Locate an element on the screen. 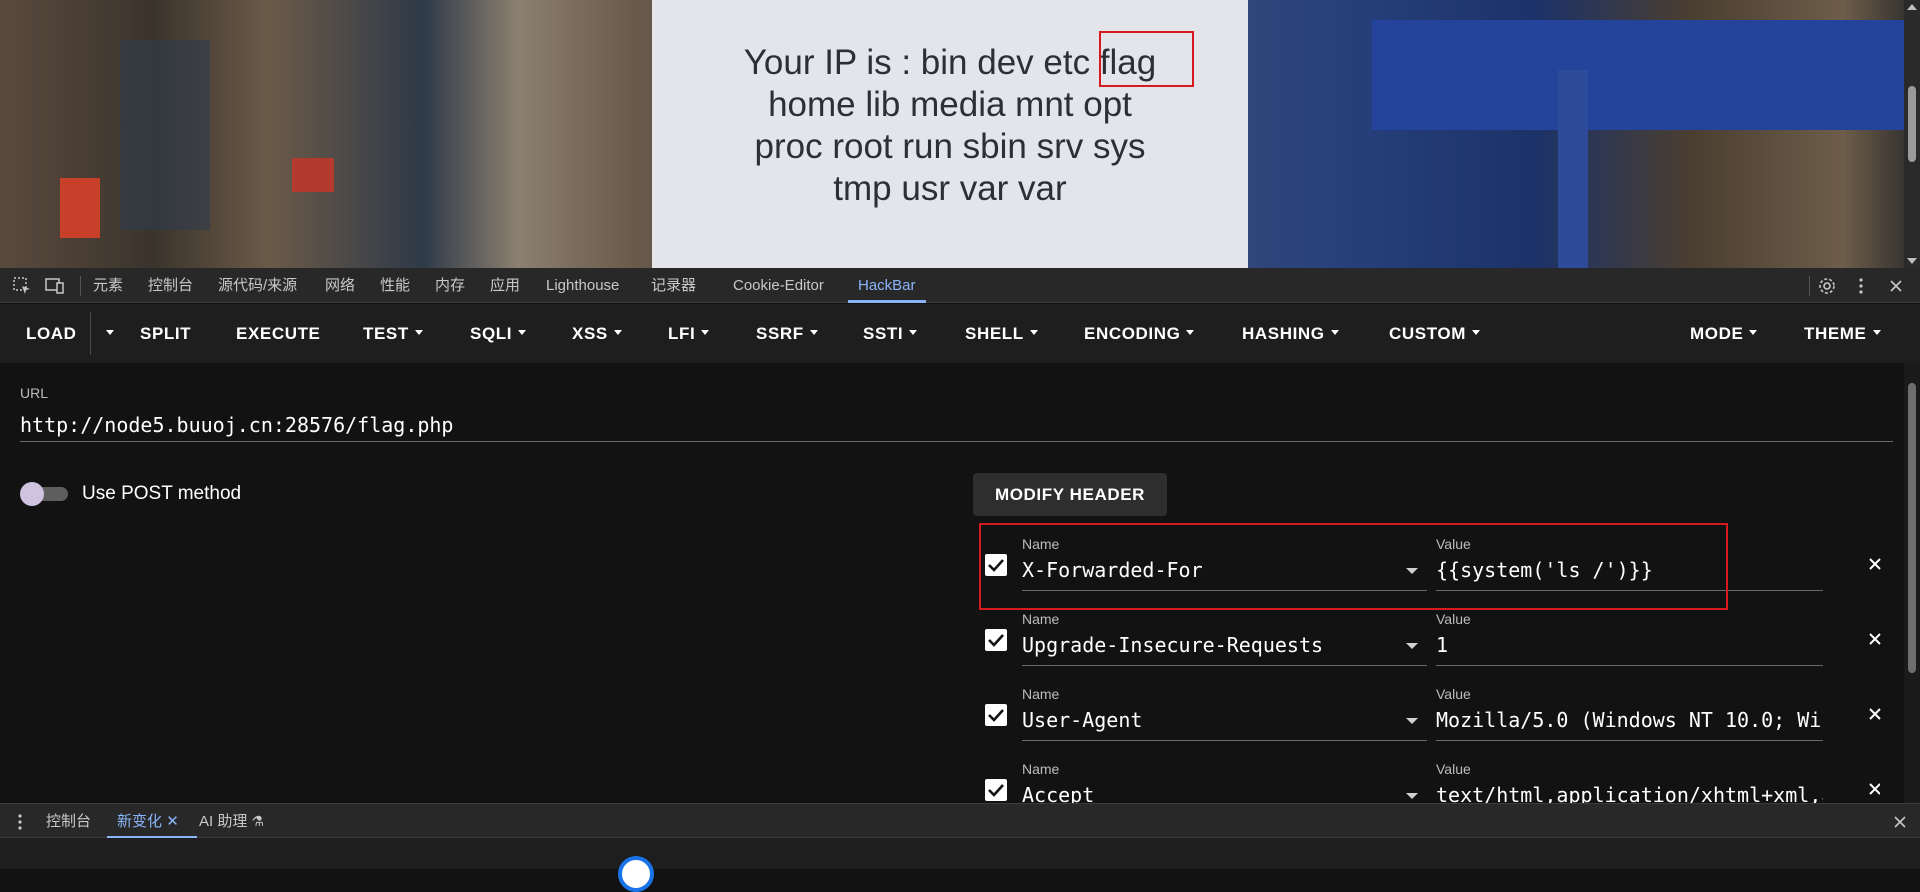 Image resolution: width=1920 pixels, height=892 pixels. close-drawer-icon is located at coordinates (1900, 822).